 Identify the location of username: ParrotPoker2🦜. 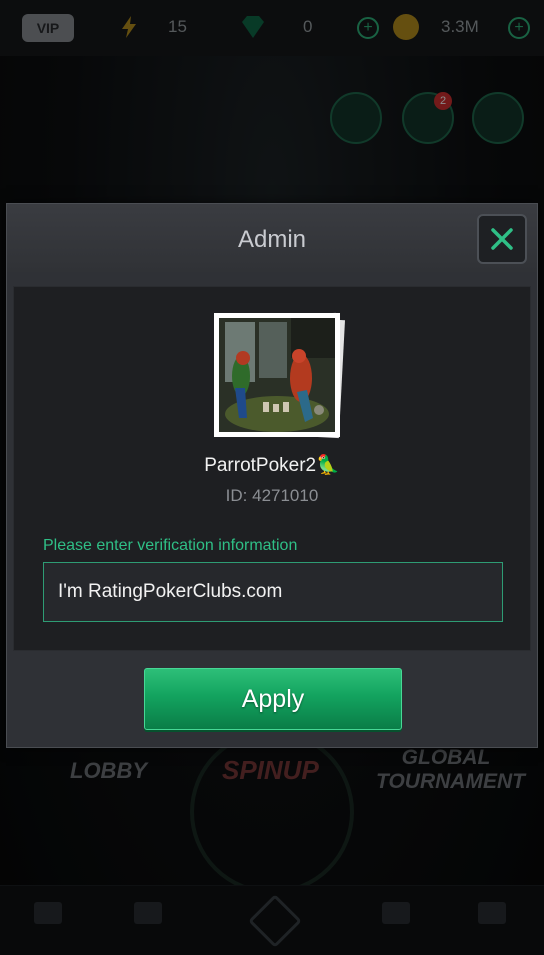
(272, 465).